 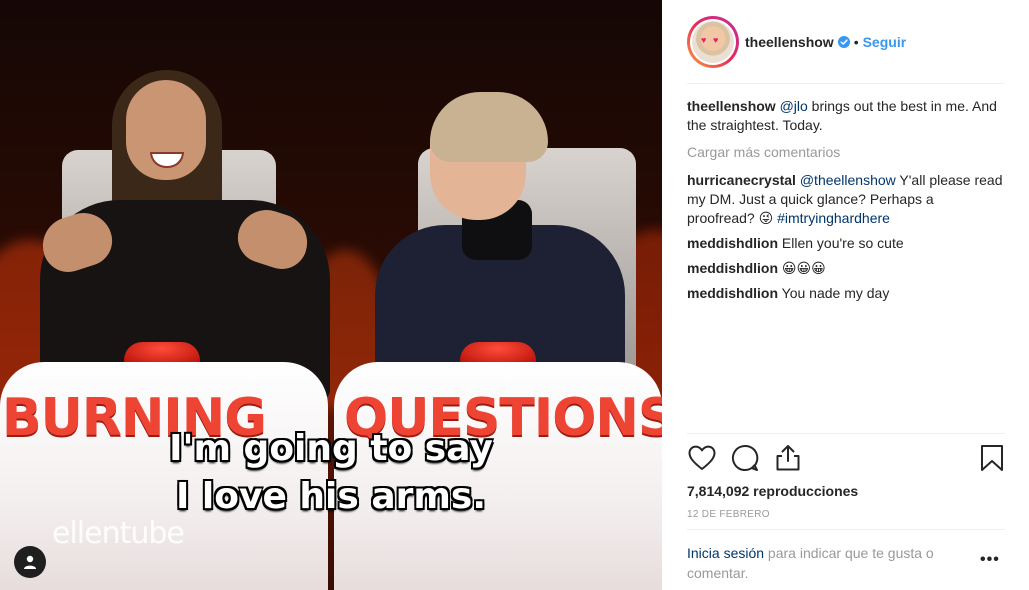 What do you see at coordinates (702, 458) in the screenshot?
I see `heart-icon` at bounding box center [702, 458].